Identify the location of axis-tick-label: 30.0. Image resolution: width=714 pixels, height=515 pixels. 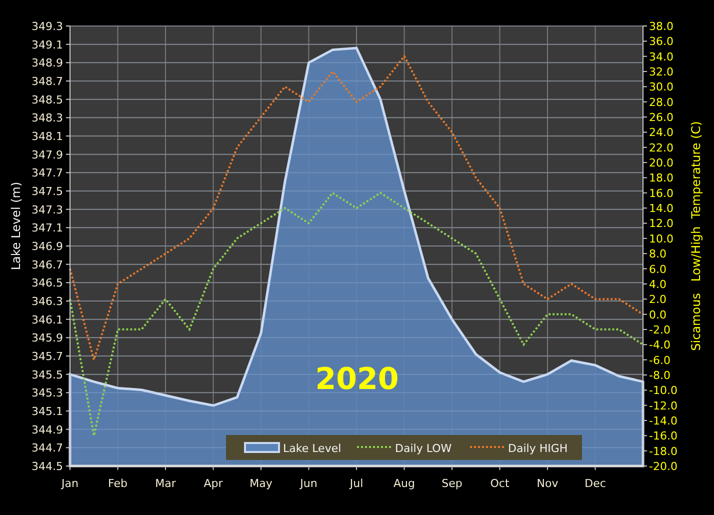
(661, 87).